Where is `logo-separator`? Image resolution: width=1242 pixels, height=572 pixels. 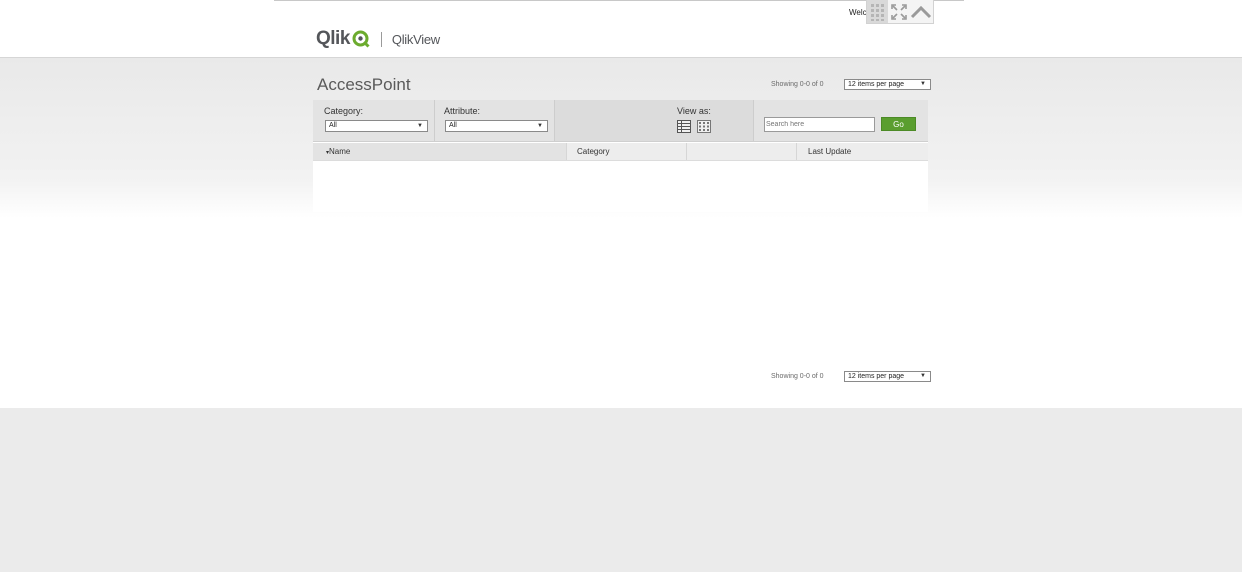
logo-separator is located at coordinates (381, 39).